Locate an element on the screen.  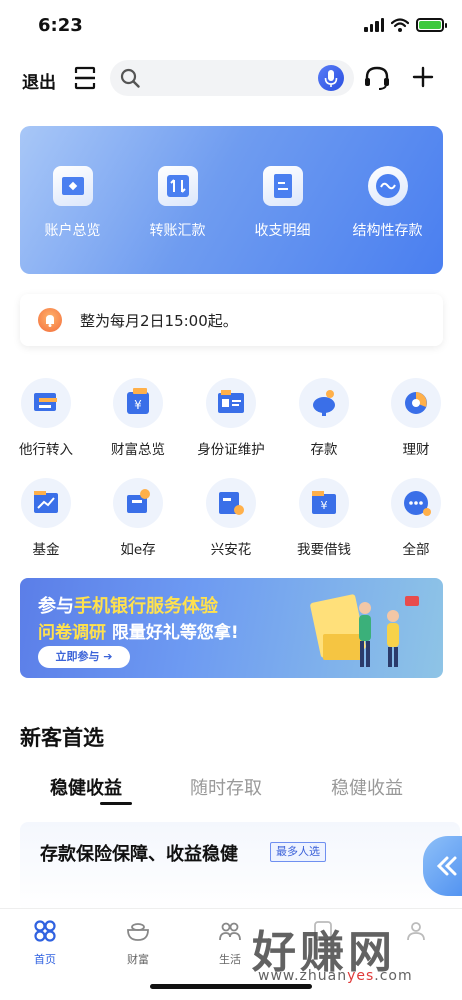
grid-item-all: 全部 is located at coordinates (416, 518).